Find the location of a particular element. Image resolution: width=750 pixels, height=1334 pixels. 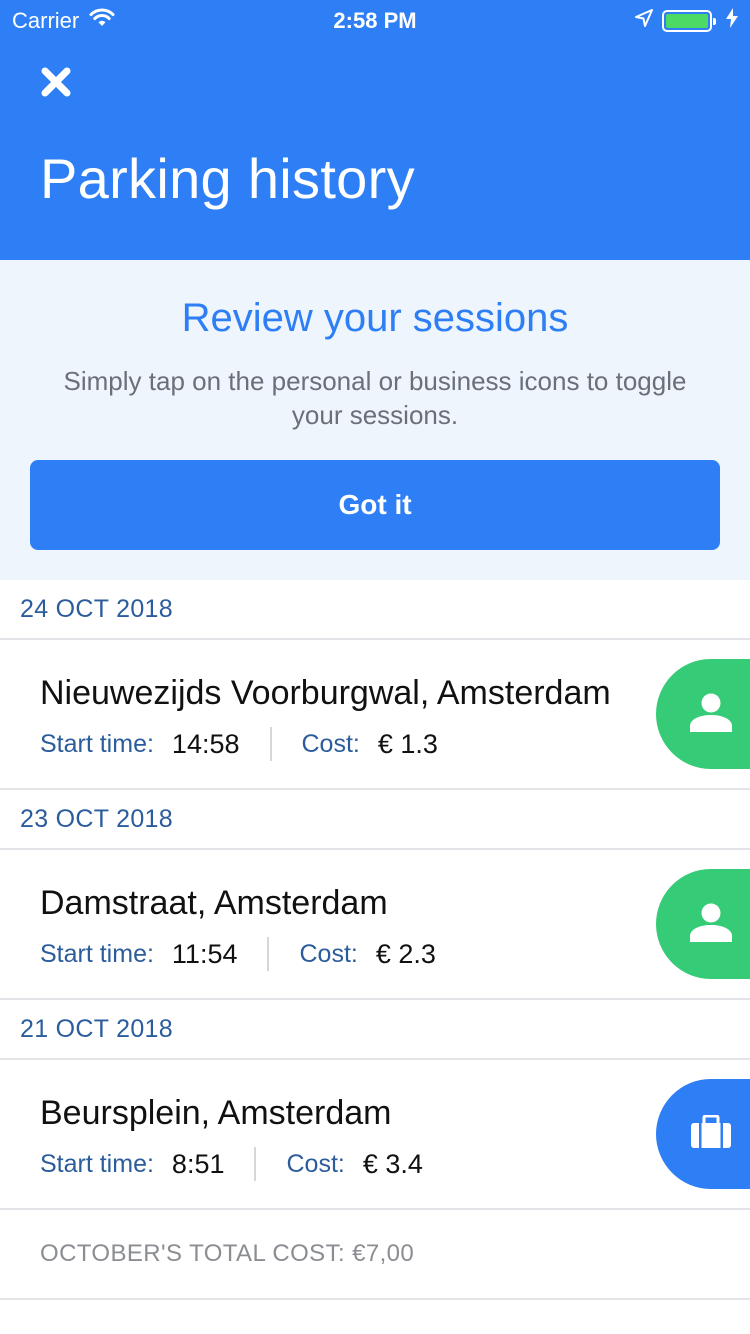

cost-value: € 1.3 is located at coordinates (407, 743).